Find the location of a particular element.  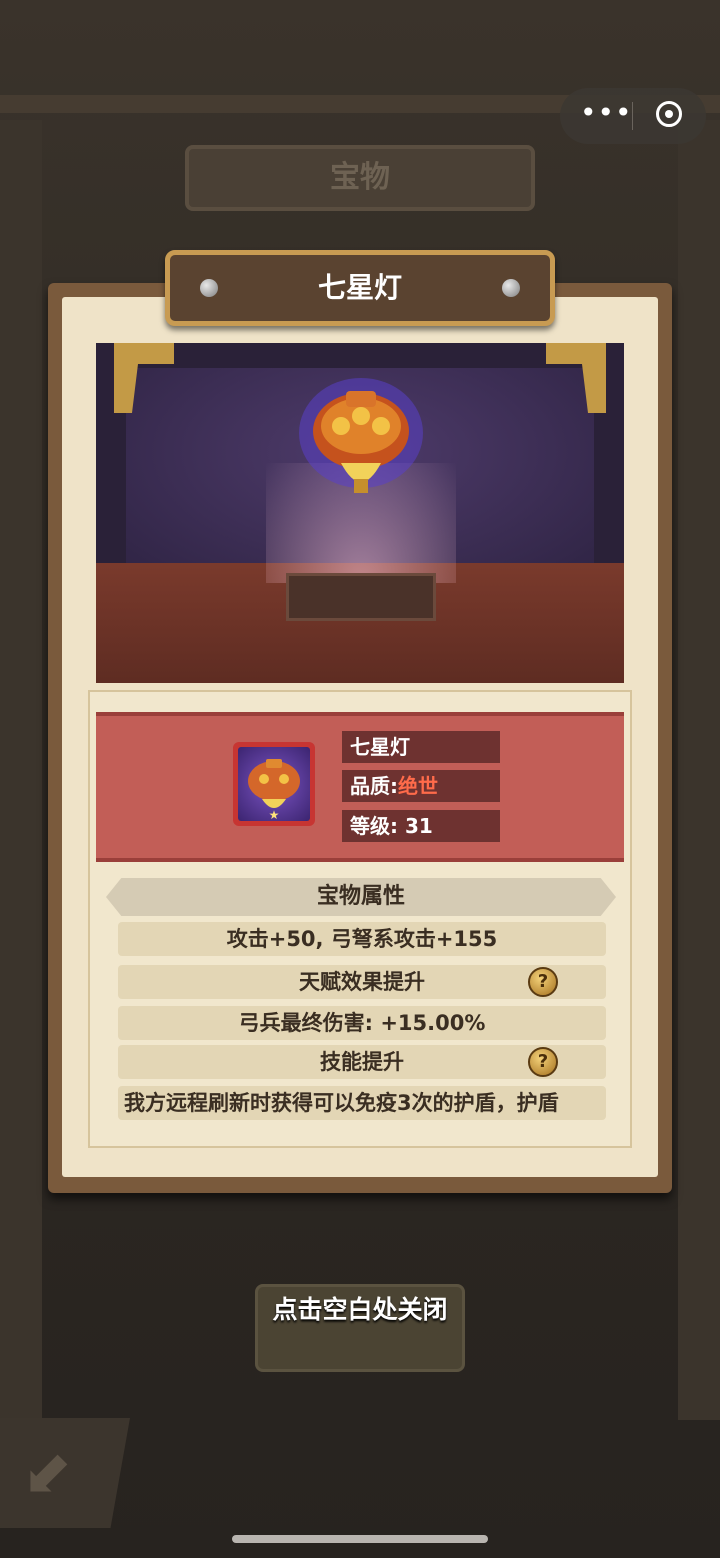

dialog-title-plate: 七星灯 is located at coordinates (360, 288).